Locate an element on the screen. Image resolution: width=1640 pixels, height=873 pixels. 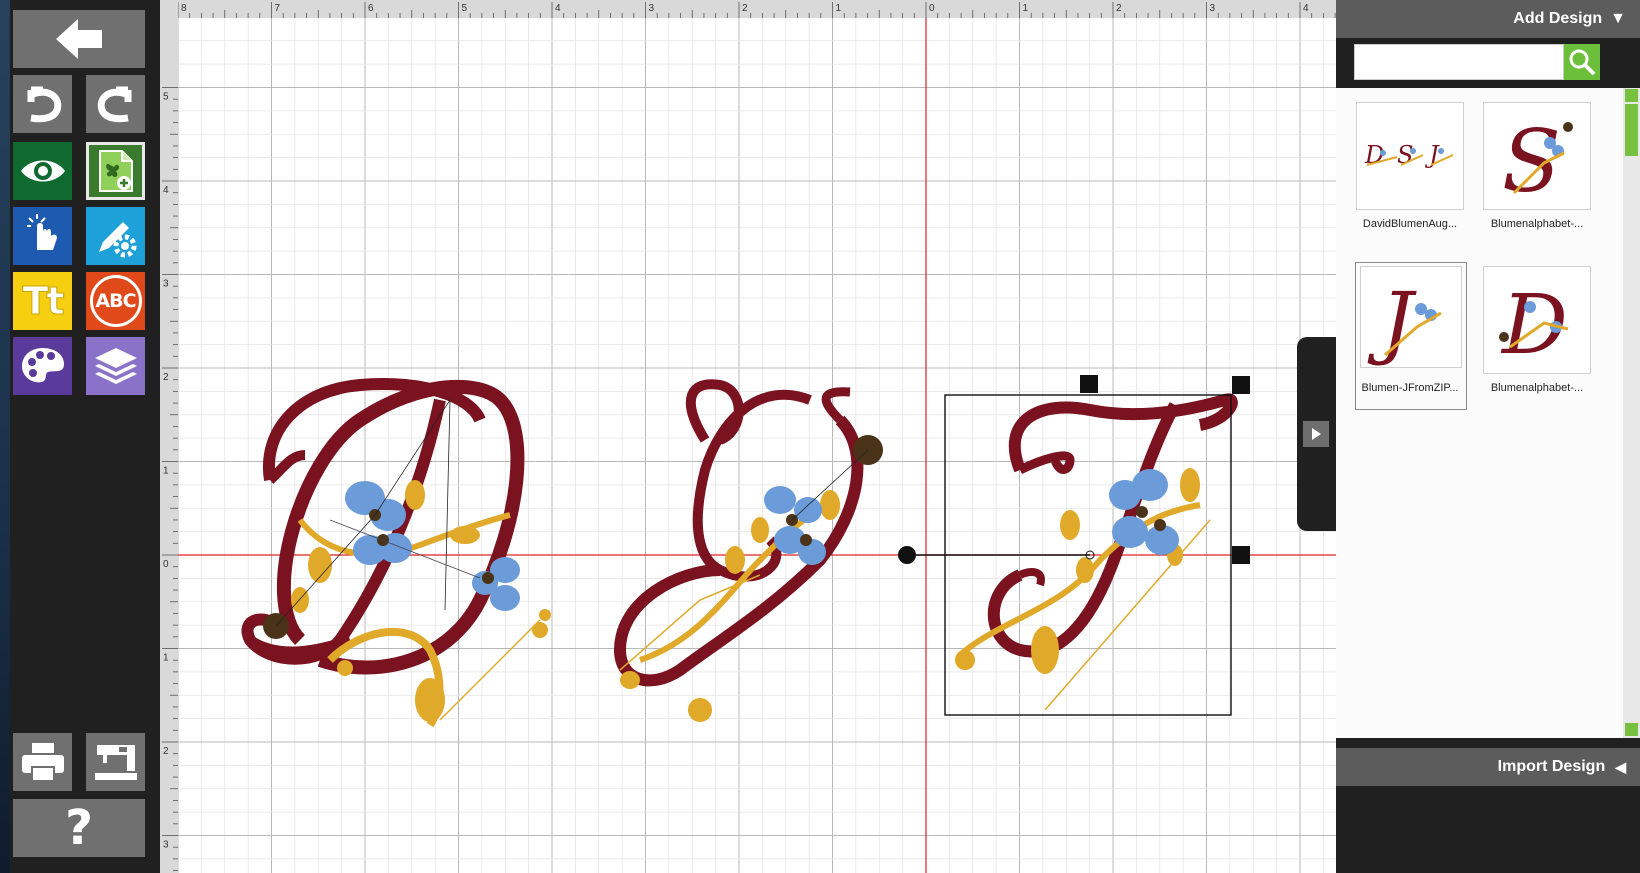
text-tool-label: Tt is located at coordinates (43, 301).